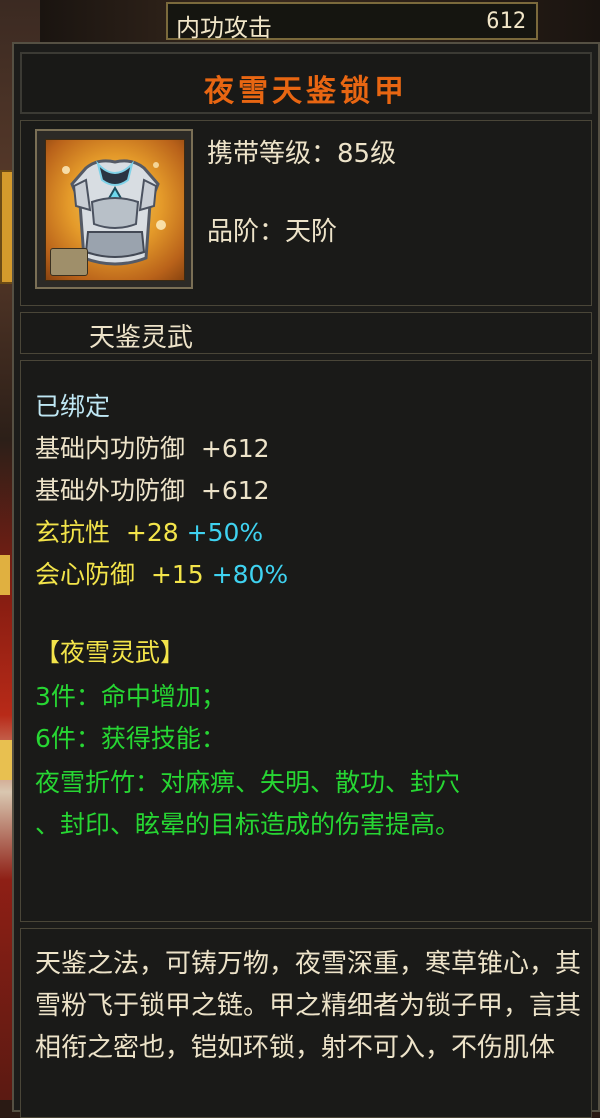 This screenshot has width=600, height=1118. What do you see at coordinates (225, 532) in the screenshot?
I see `stat-percent: +50%` at bounding box center [225, 532].